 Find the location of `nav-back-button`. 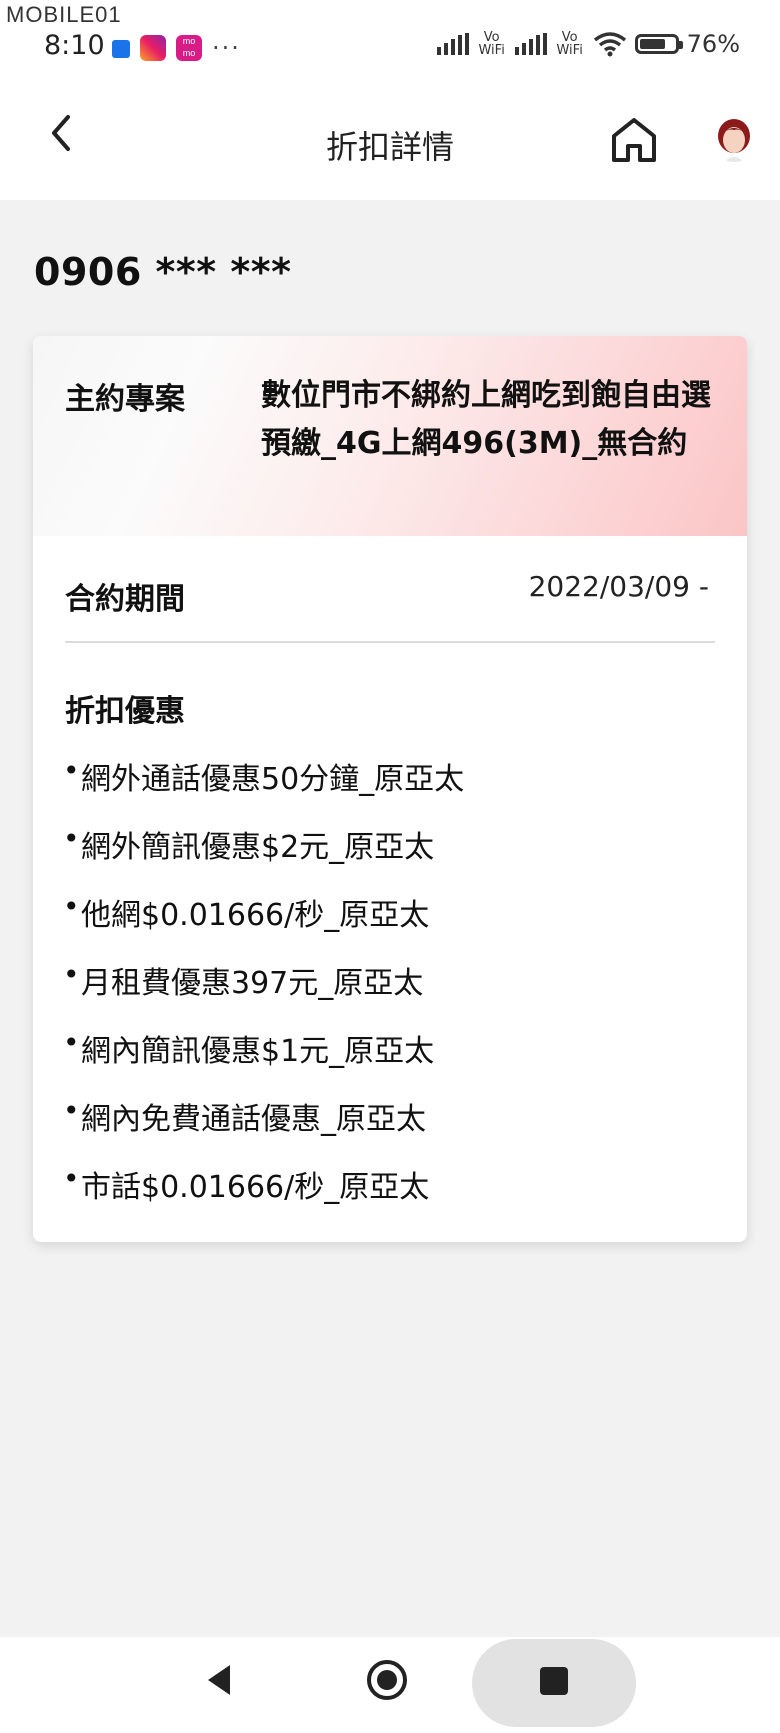

nav-back-button is located at coordinates (219, 1680).